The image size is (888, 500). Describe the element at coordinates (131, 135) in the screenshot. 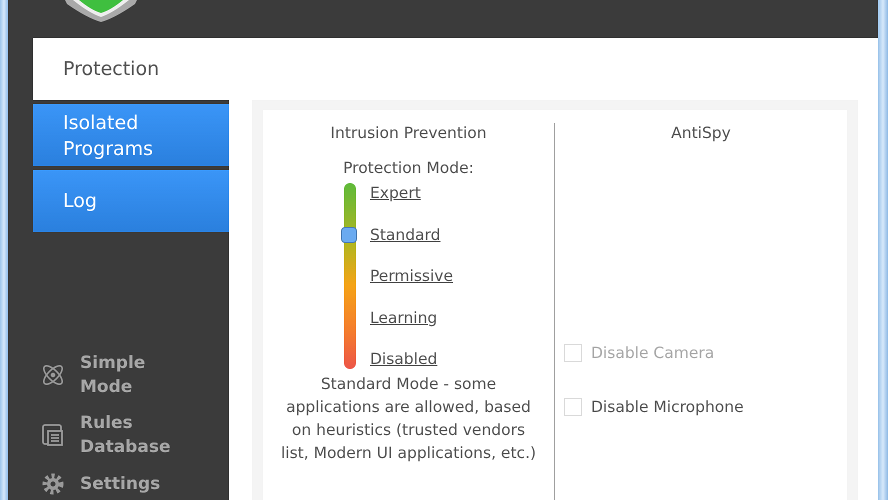

I see `sidebar-tab: Isolated Programs` at that location.